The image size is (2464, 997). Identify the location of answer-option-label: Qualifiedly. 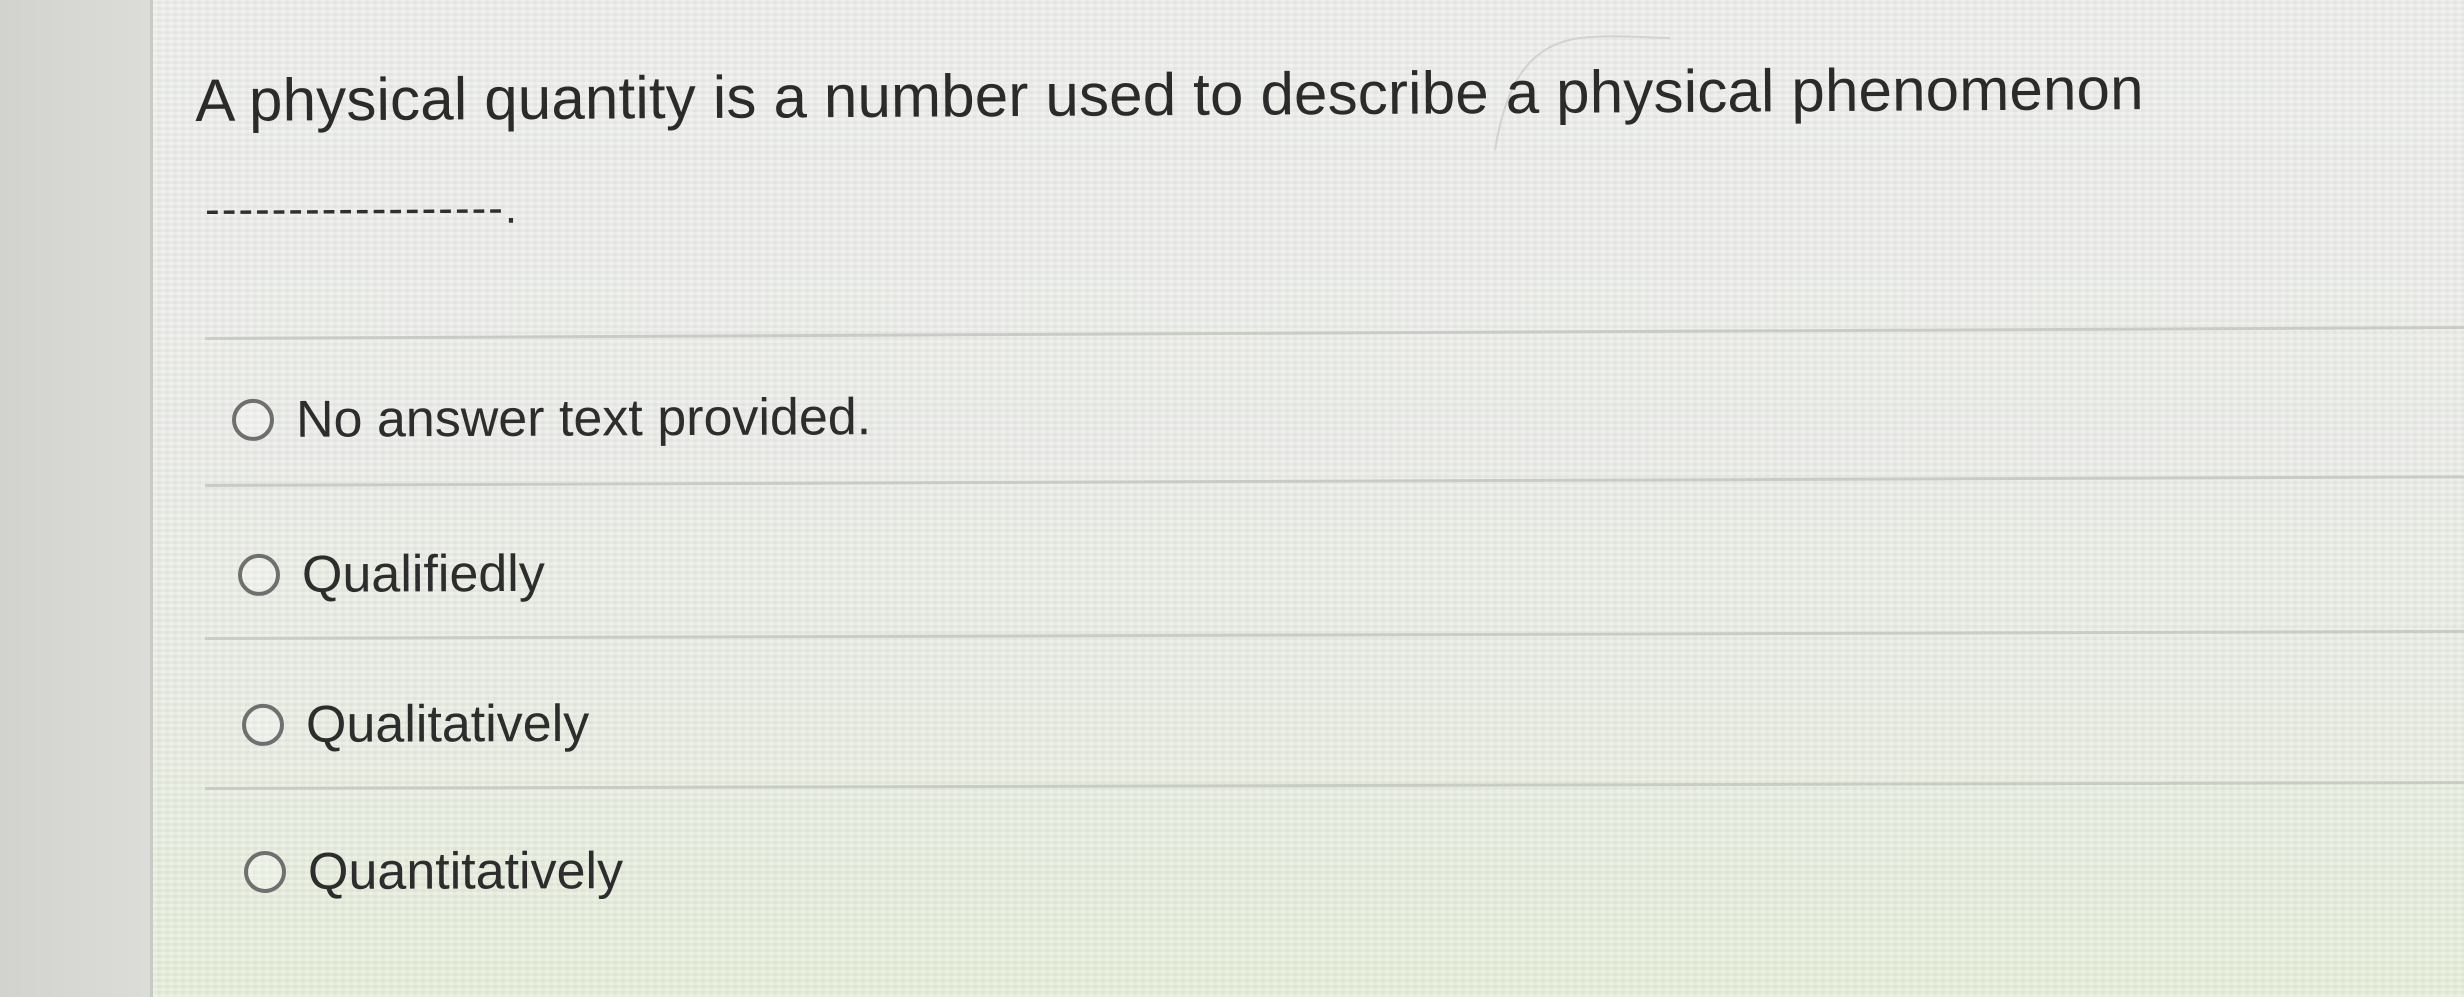
(423, 574).